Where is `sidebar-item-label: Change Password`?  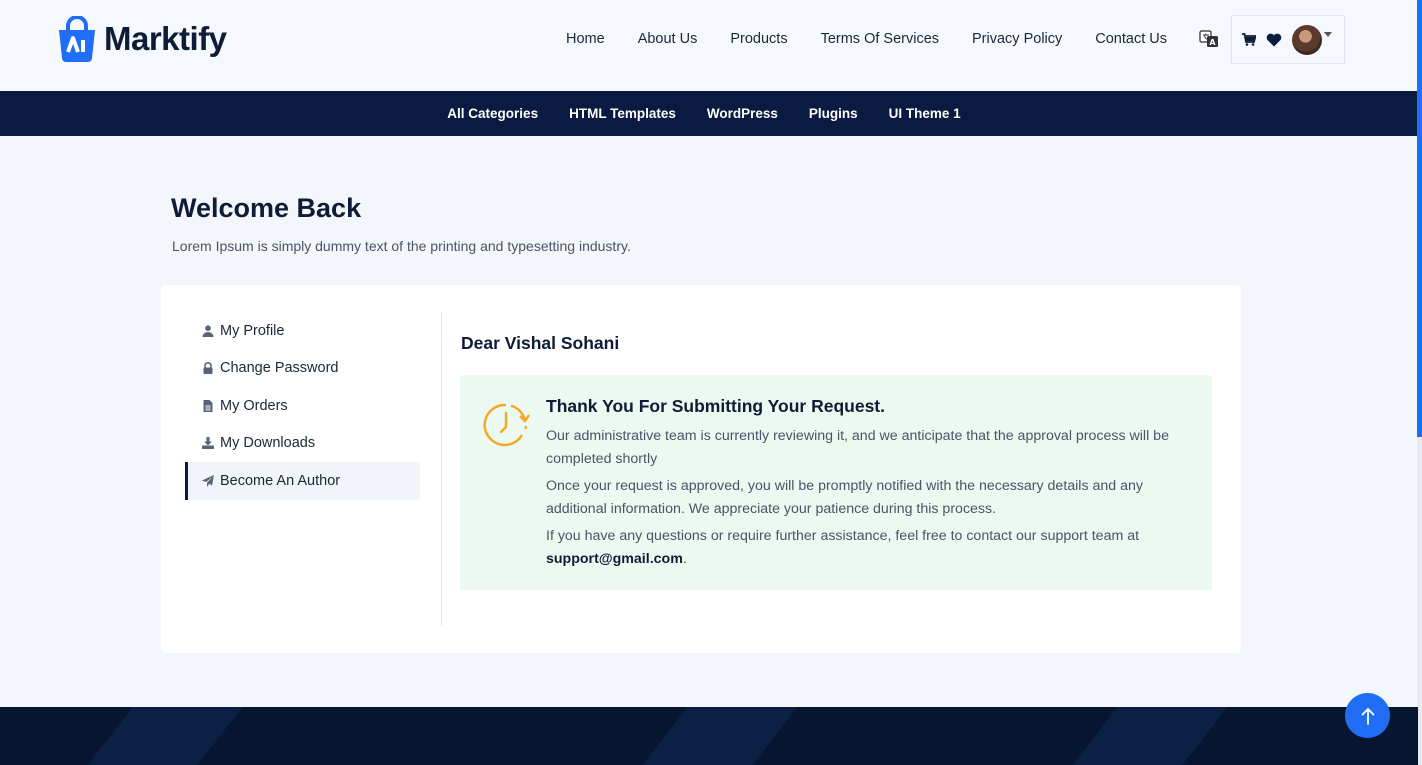 sidebar-item-label: Change Password is located at coordinates (279, 368).